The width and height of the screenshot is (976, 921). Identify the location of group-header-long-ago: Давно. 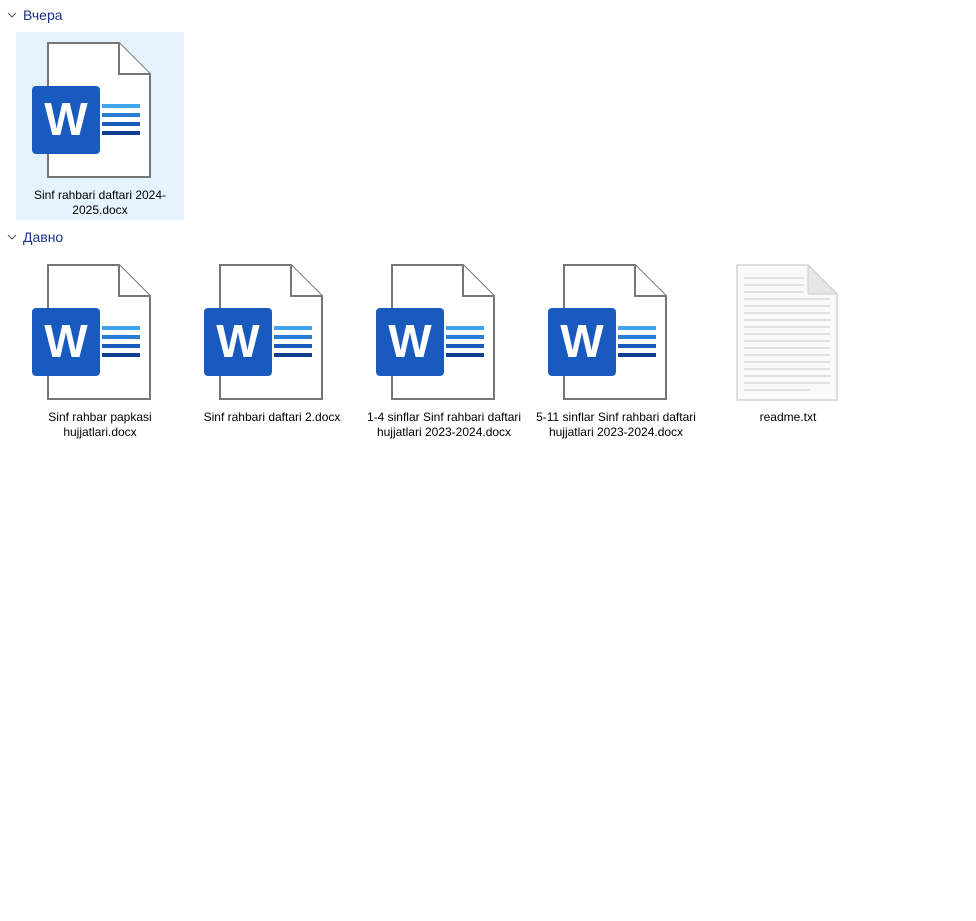
(34, 237).